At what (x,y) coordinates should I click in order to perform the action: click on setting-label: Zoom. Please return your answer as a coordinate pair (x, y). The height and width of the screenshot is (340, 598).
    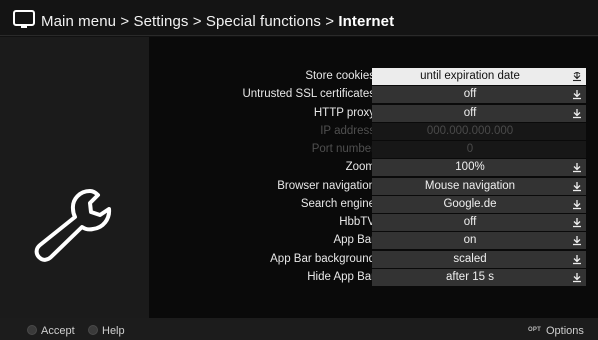
    Looking at the image, I should click on (360, 167).